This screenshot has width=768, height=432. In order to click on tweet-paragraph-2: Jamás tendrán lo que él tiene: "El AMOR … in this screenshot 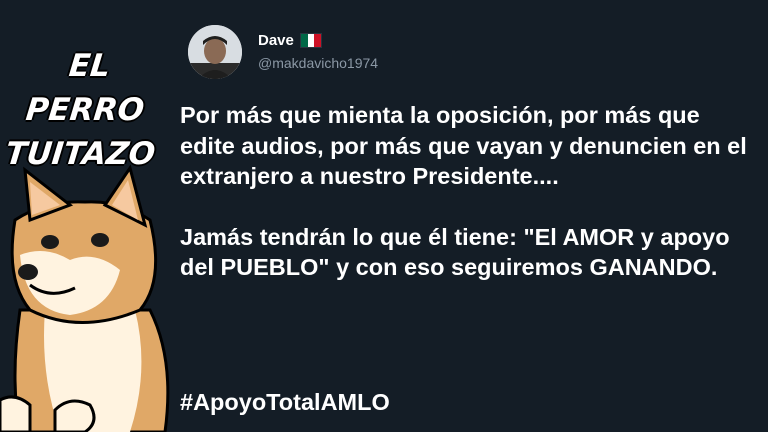, I will do `click(455, 252)`.